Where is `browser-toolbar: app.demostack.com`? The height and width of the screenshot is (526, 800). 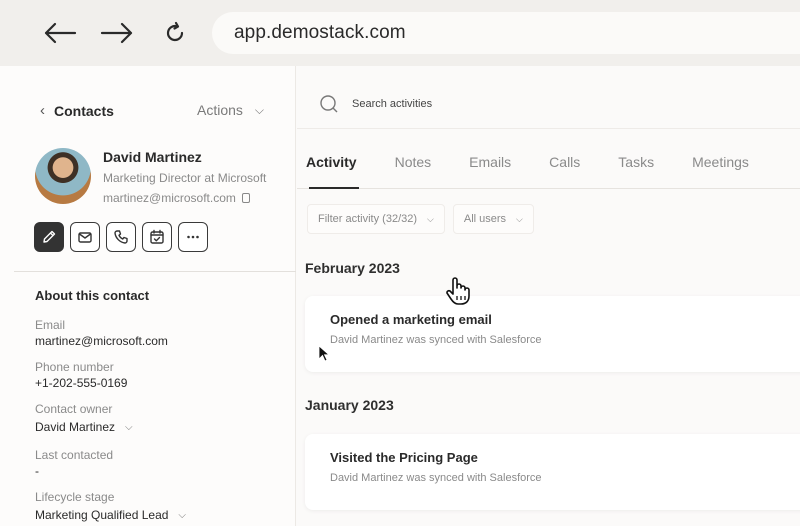
browser-toolbar: app.demostack.com is located at coordinates (400, 33).